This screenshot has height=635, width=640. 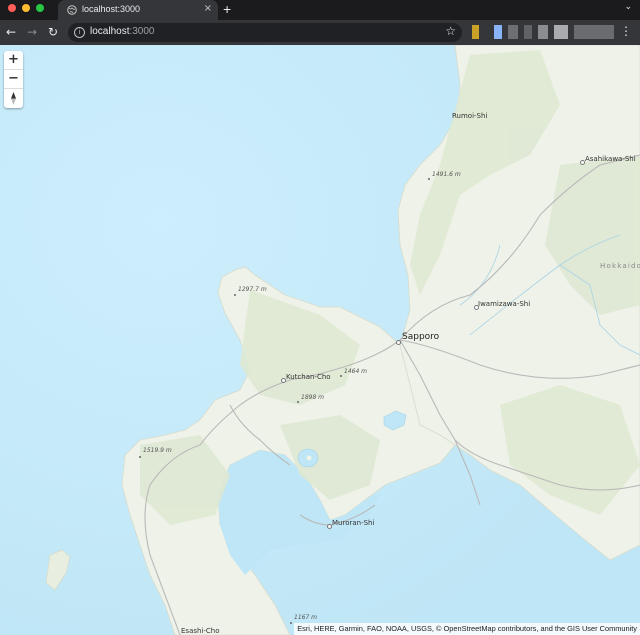 What do you see at coordinates (610, 159) in the screenshot?
I see `city-label-asahikawa: Asahikawa-Shi` at bounding box center [610, 159].